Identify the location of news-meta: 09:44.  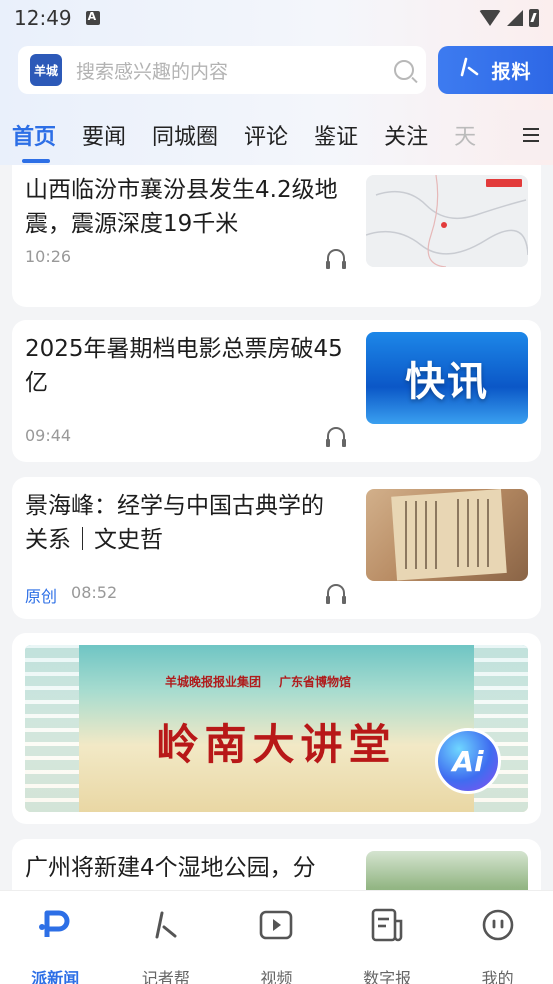
(48, 435).